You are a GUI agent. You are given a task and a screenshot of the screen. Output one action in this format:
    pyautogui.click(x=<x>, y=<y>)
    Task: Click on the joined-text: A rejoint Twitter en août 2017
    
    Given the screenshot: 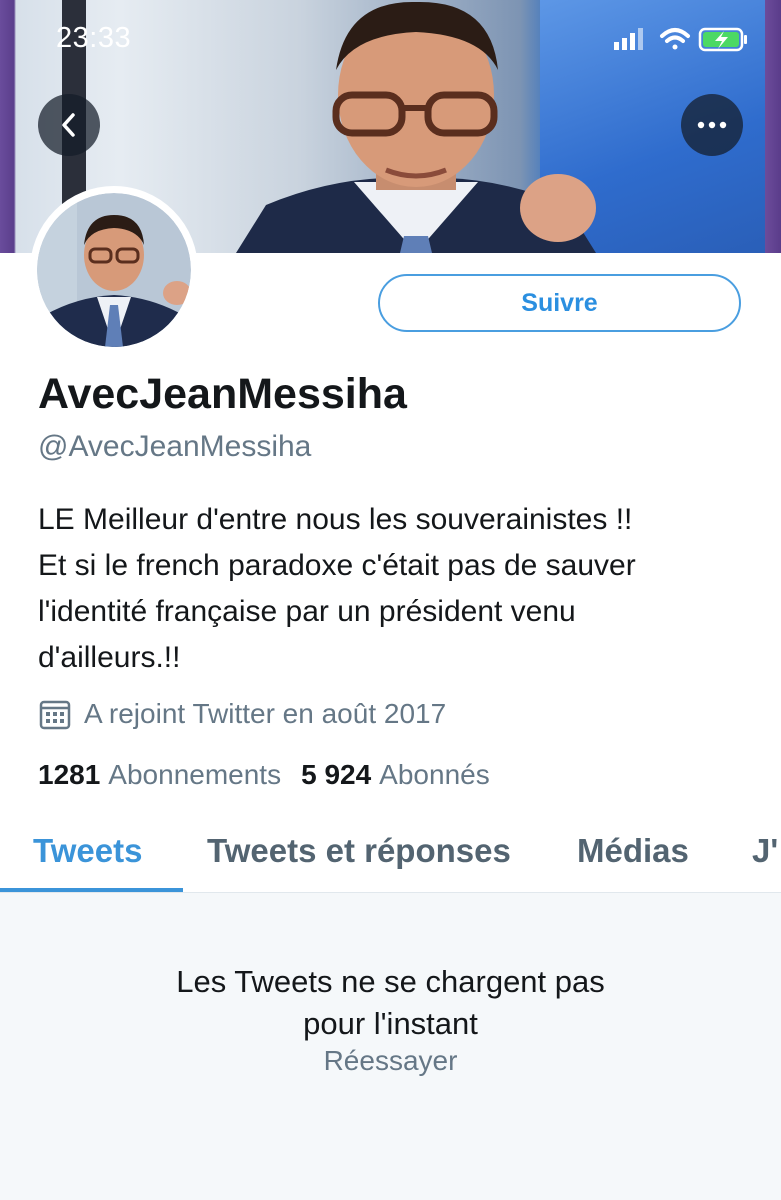 What is the action you would take?
    pyautogui.click(x=265, y=713)
    